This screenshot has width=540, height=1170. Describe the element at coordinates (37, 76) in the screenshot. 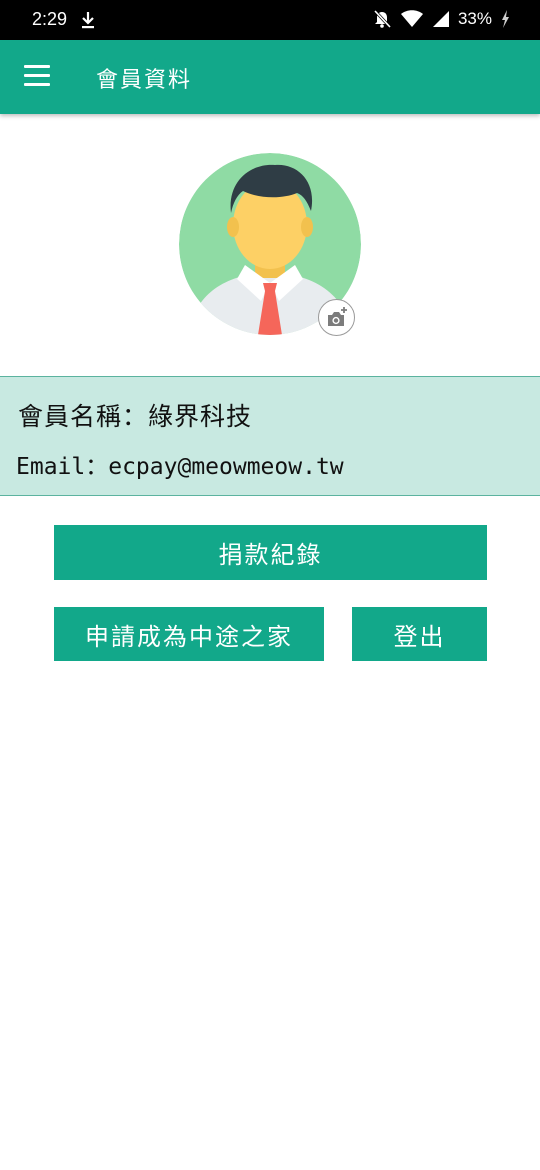

I see `menu-icon` at that location.